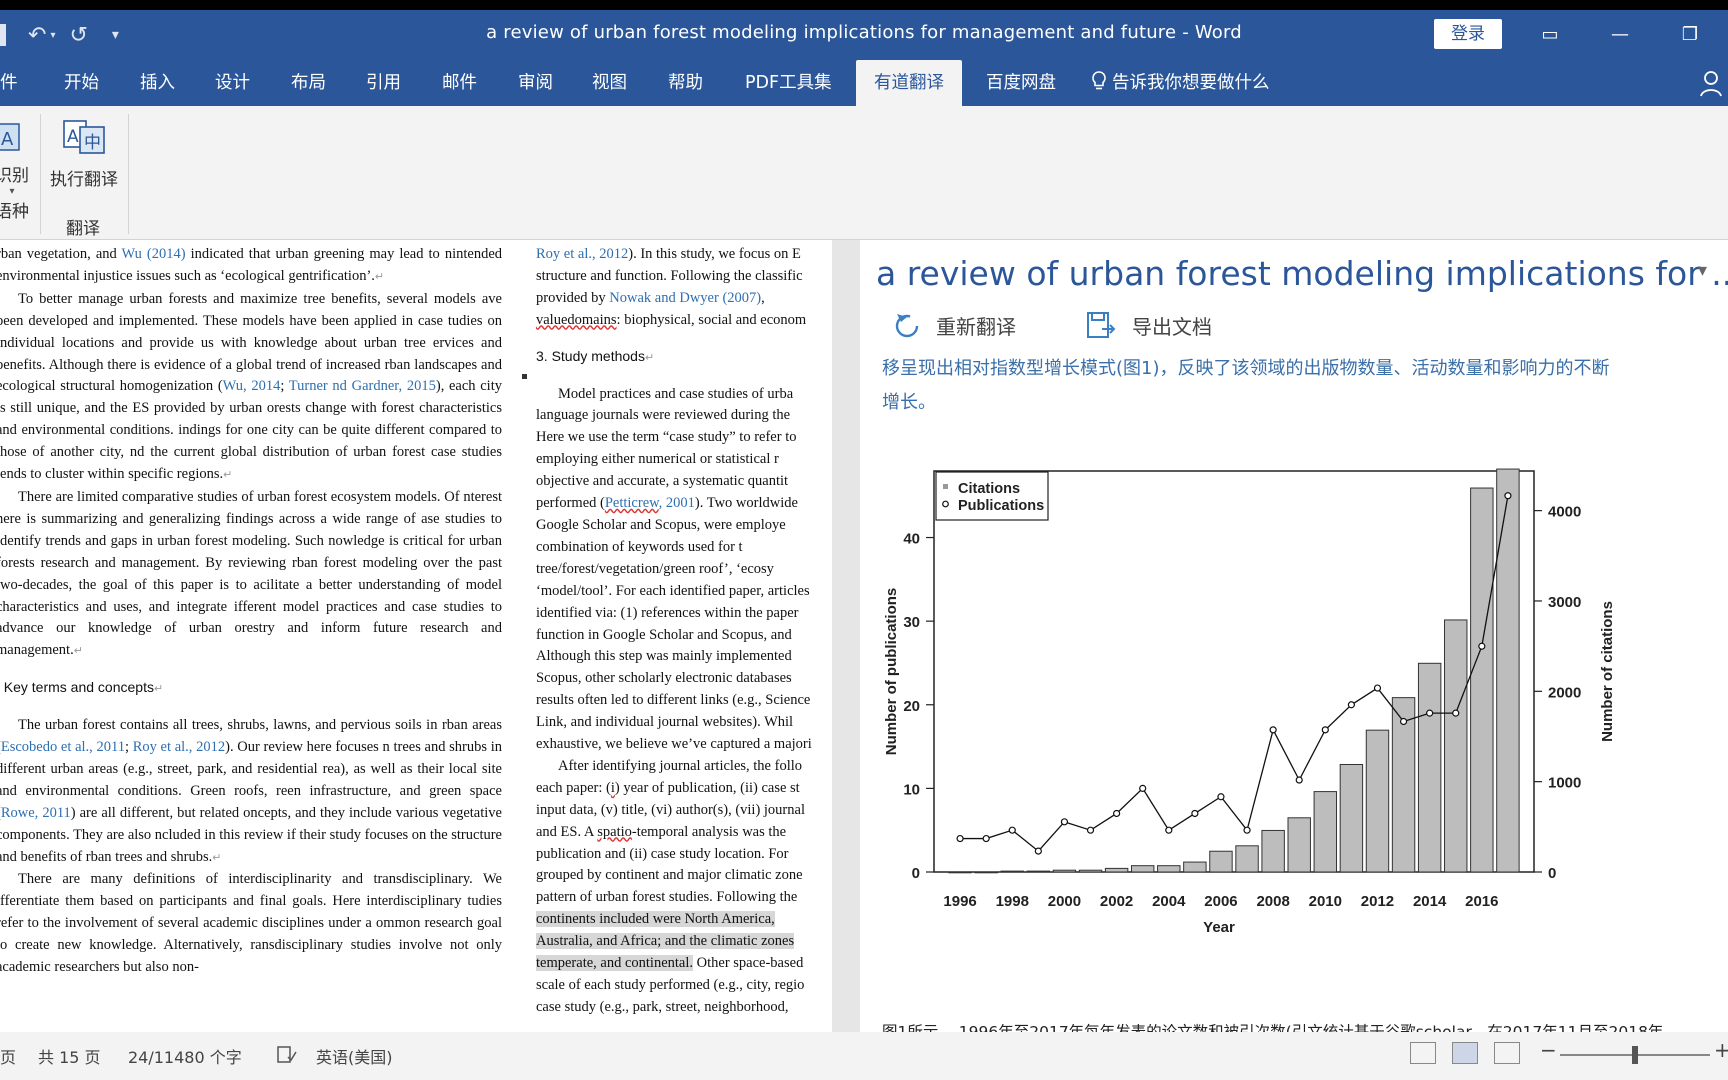 The height and width of the screenshot is (1080, 1728). Describe the element at coordinates (945, 504) in the screenshot. I see `legend-publications-marker` at that location.